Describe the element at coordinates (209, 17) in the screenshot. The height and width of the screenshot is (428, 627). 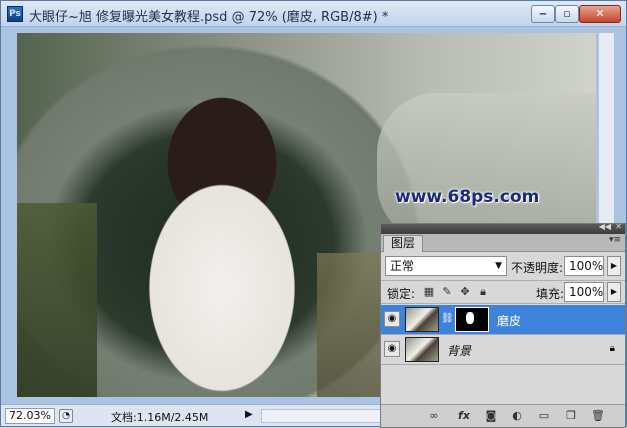
I see `window-title: 大眼仔~旭 修复曝光美女教程.psd @ 72% (磨皮, RGB/8#) *` at that location.